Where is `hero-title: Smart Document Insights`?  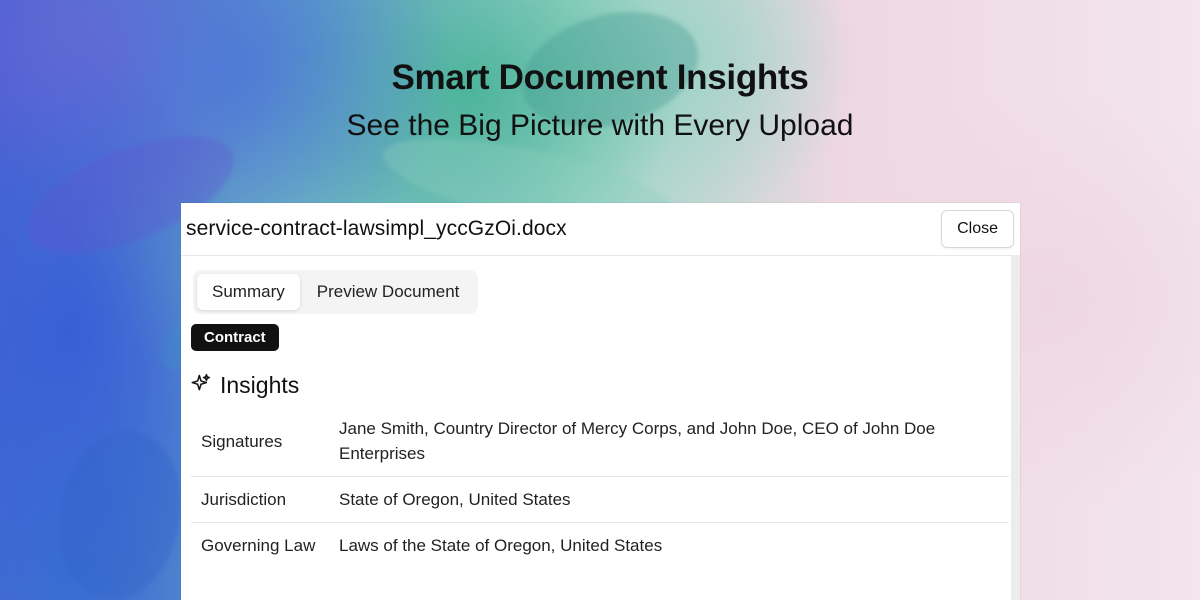 hero-title: Smart Document Insights is located at coordinates (600, 77).